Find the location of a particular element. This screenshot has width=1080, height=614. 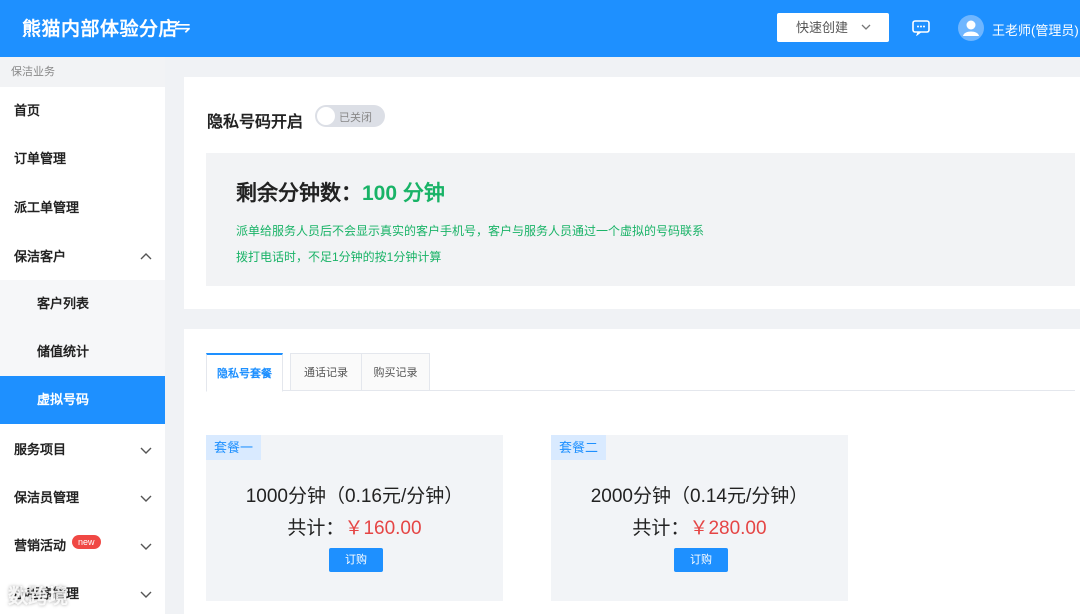

sidebar-item-label: 储值统计 is located at coordinates (63, 351).